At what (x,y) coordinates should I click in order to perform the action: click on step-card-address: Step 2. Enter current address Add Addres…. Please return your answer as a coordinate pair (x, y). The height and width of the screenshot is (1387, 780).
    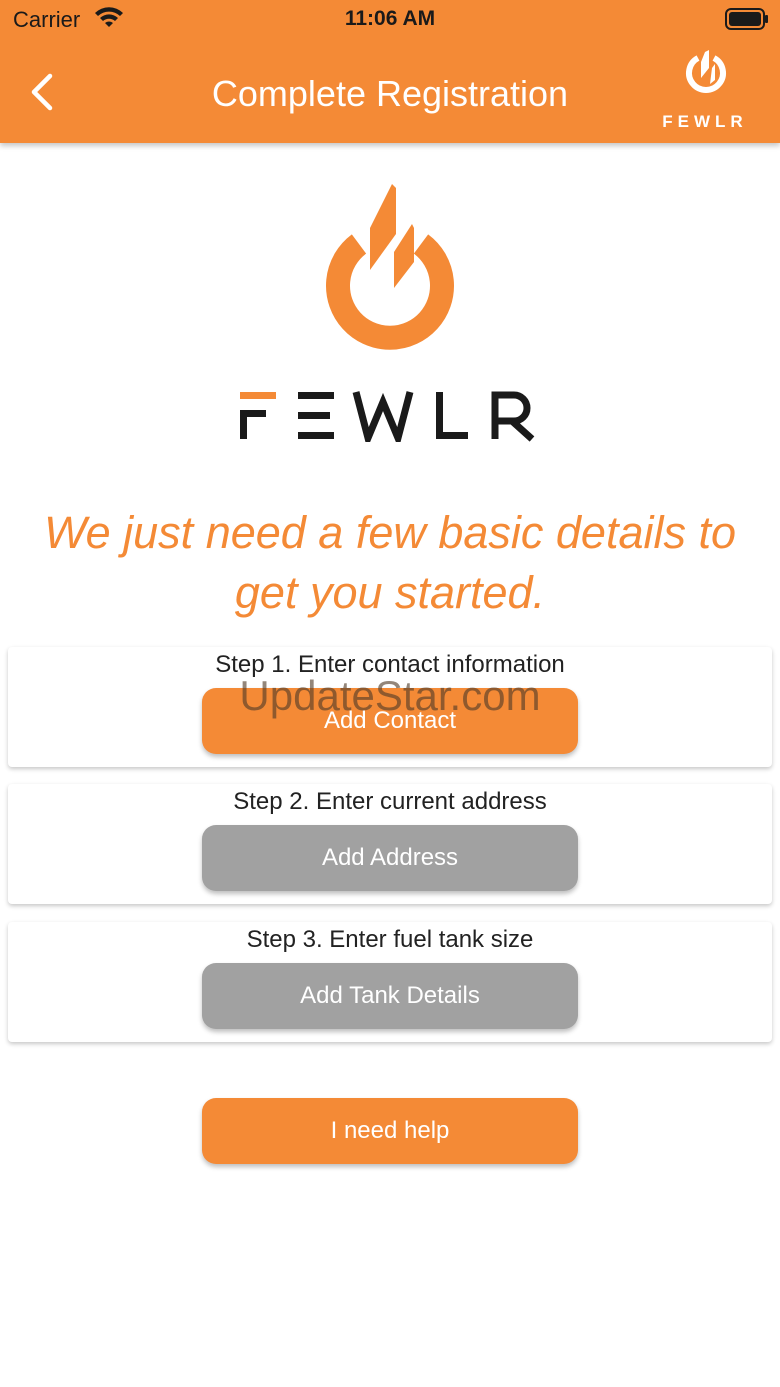
    Looking at the image, I should click on (390, 844).